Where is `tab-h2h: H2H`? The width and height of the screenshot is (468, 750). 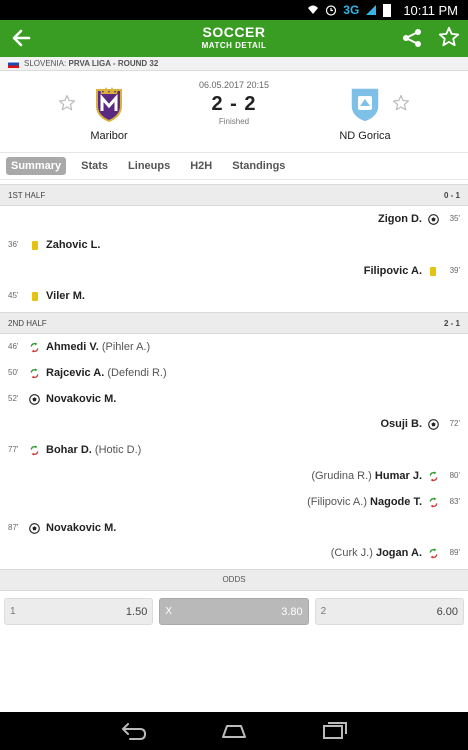
tab-h2h: H2H is located at coordinates (201, 166).